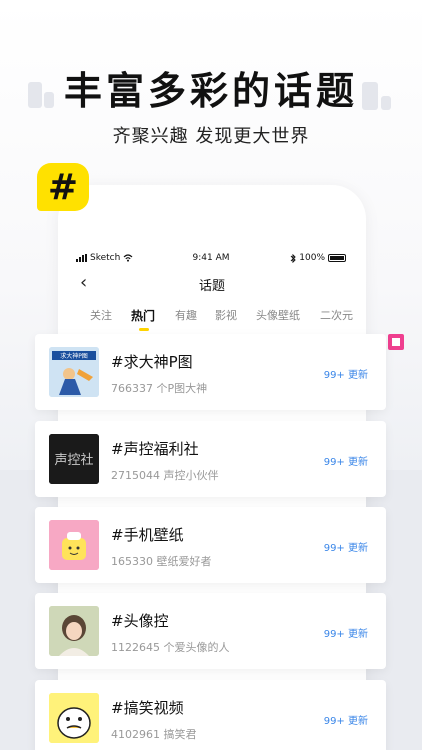 This screenshot has width=422, height=750. Describe the element at coordinates (293, 258) in the screenshot. I see `bluetooth-icon` at that location.